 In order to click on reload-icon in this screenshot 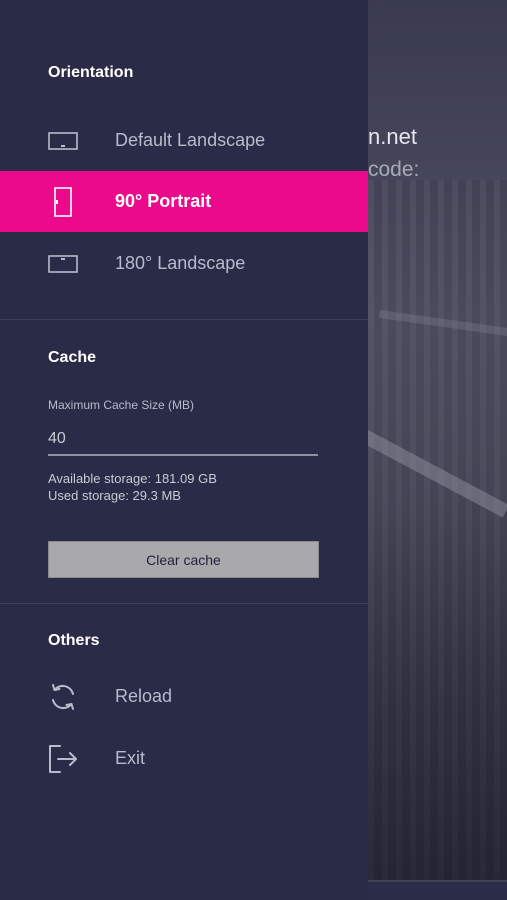, I will do `click(63, 697)`.